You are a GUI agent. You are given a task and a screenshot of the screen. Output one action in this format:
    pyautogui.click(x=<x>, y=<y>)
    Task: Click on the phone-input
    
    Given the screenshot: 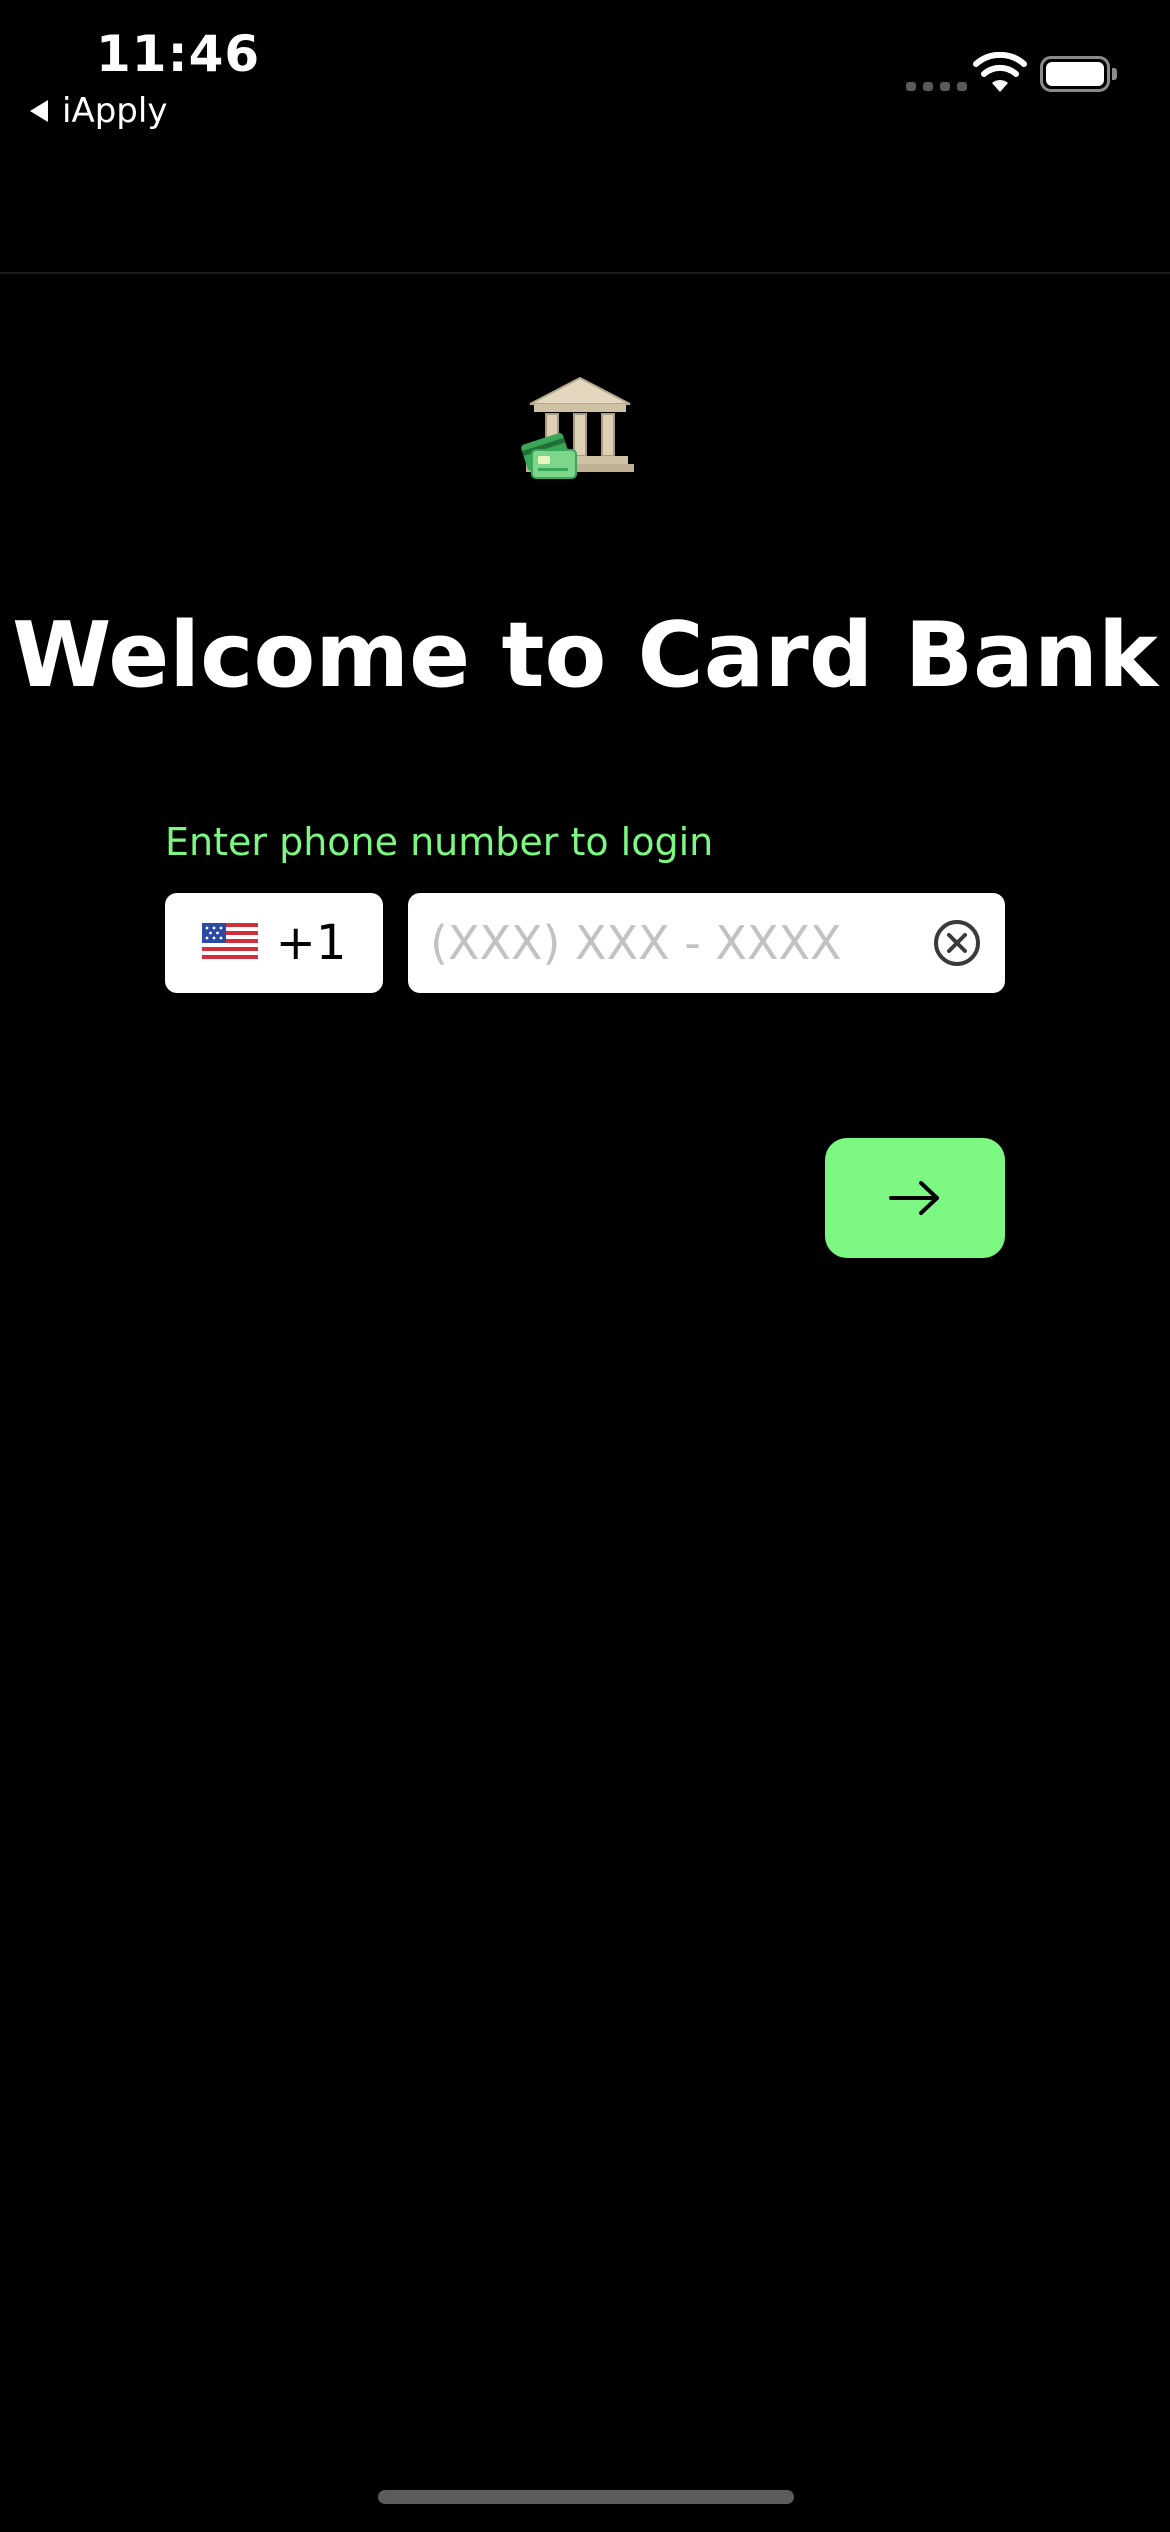 What is the action you would take?
    pyautogui.click(x=668, y=943)
    